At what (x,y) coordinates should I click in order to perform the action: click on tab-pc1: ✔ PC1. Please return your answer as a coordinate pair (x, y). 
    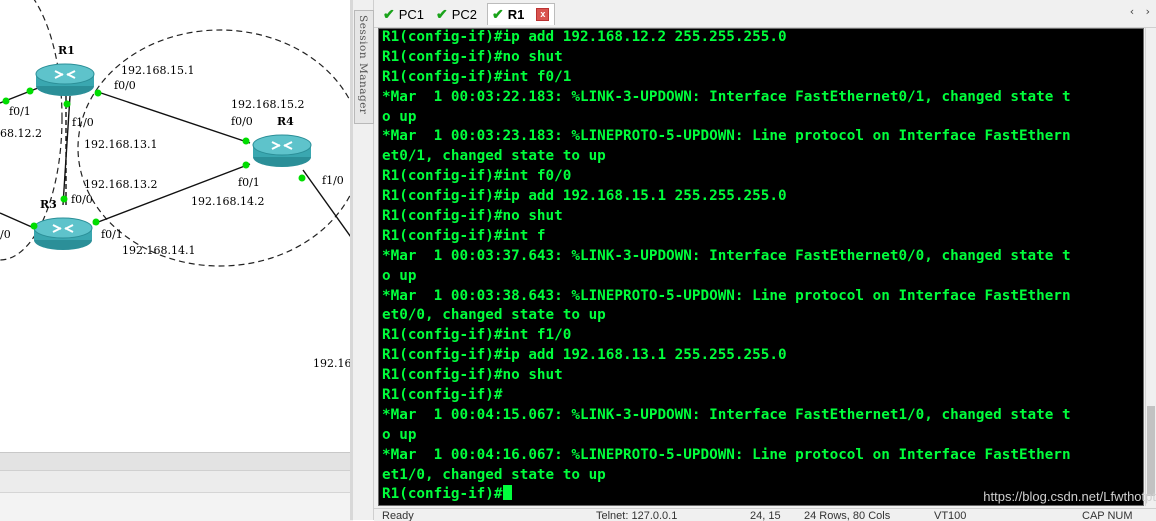
    Looking at the image, I should click on (403, 14).